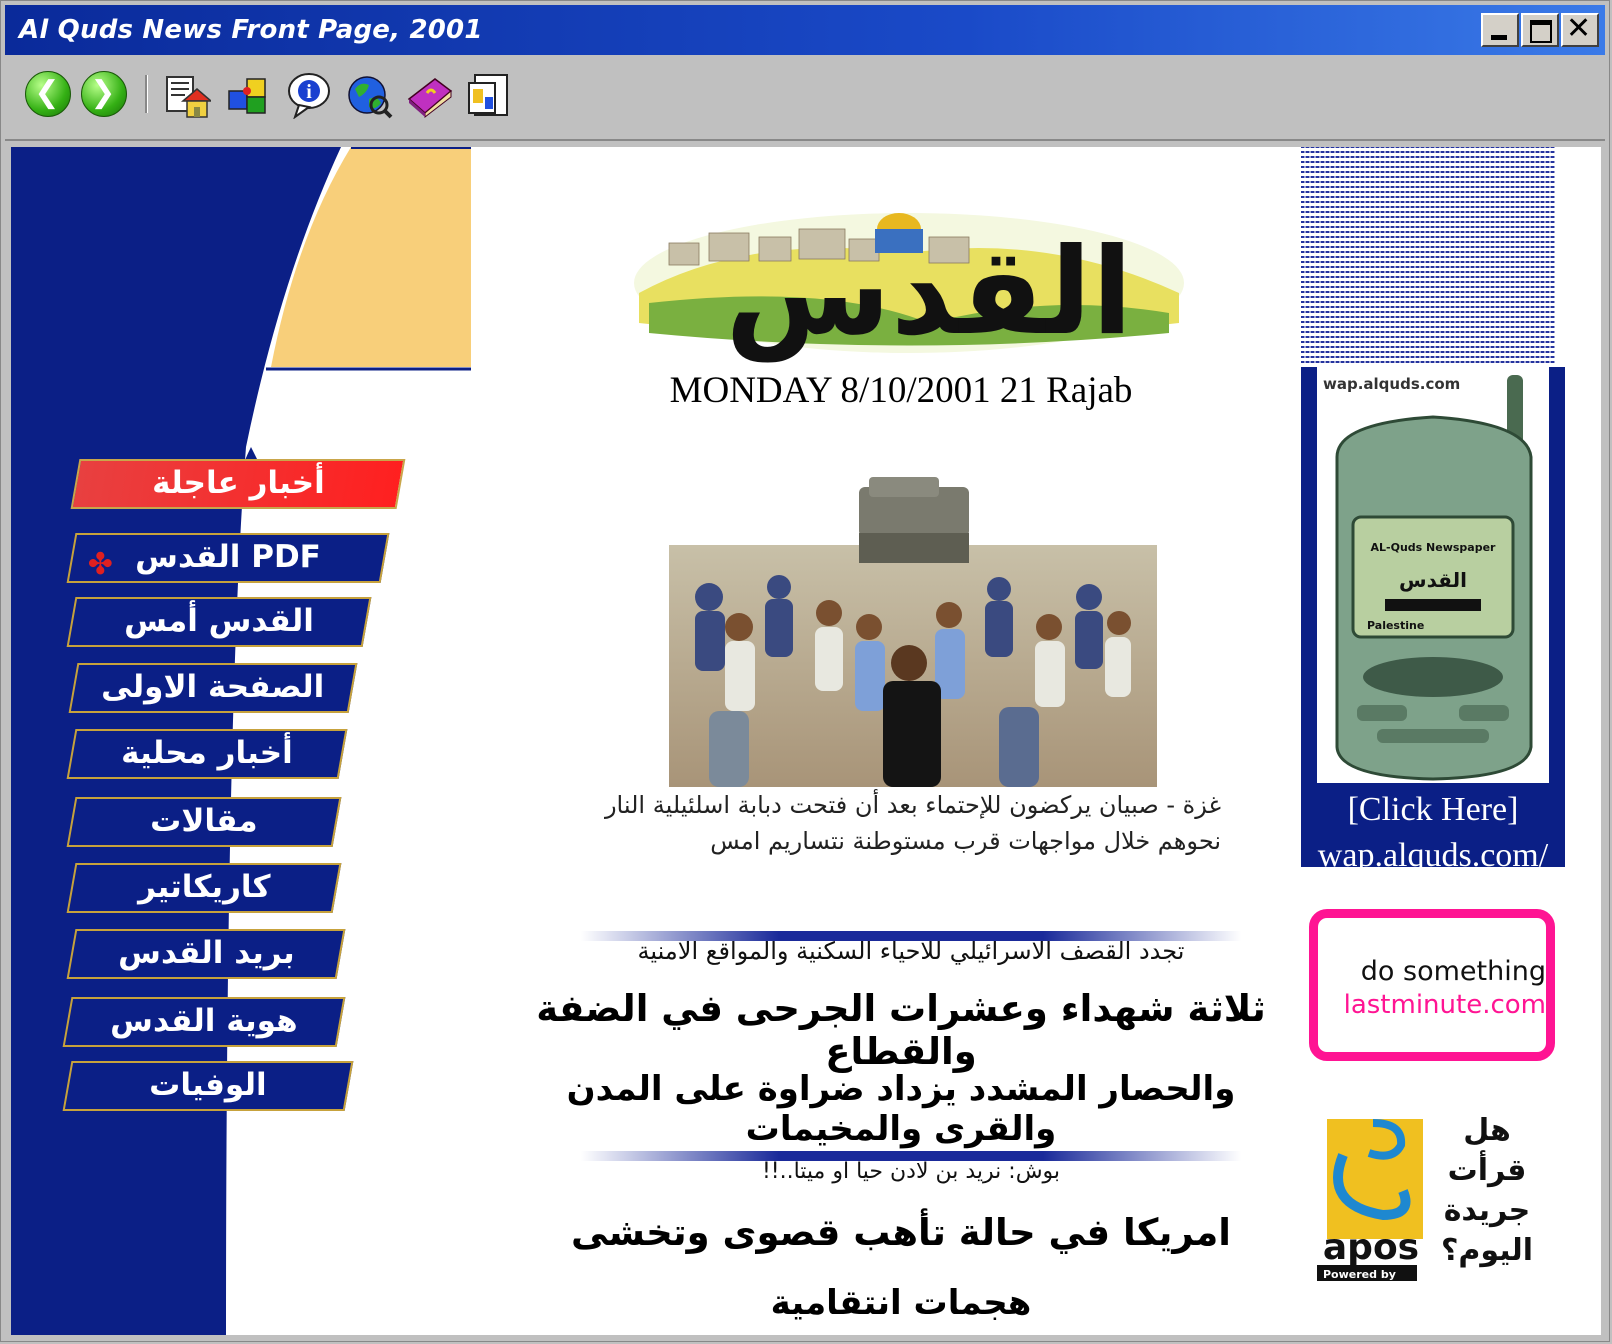  I want to click on bookmark-button, so click(489, 95).